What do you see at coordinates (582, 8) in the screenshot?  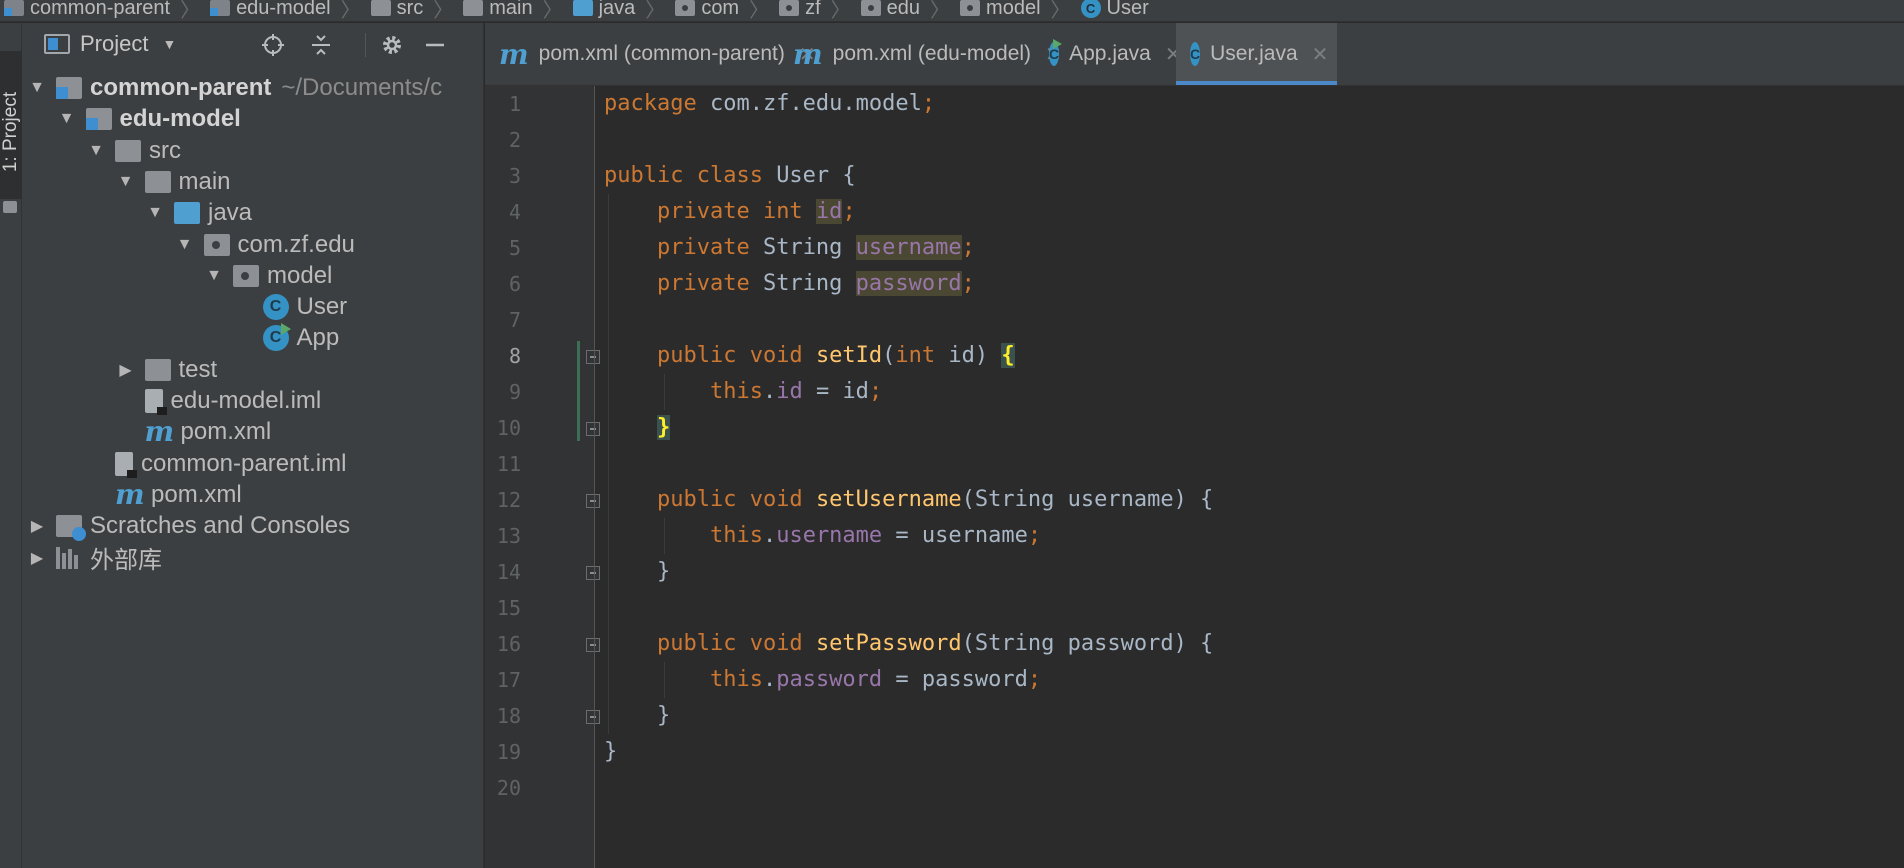 I see `source-folder-icon` at bounding box center [582, 8].